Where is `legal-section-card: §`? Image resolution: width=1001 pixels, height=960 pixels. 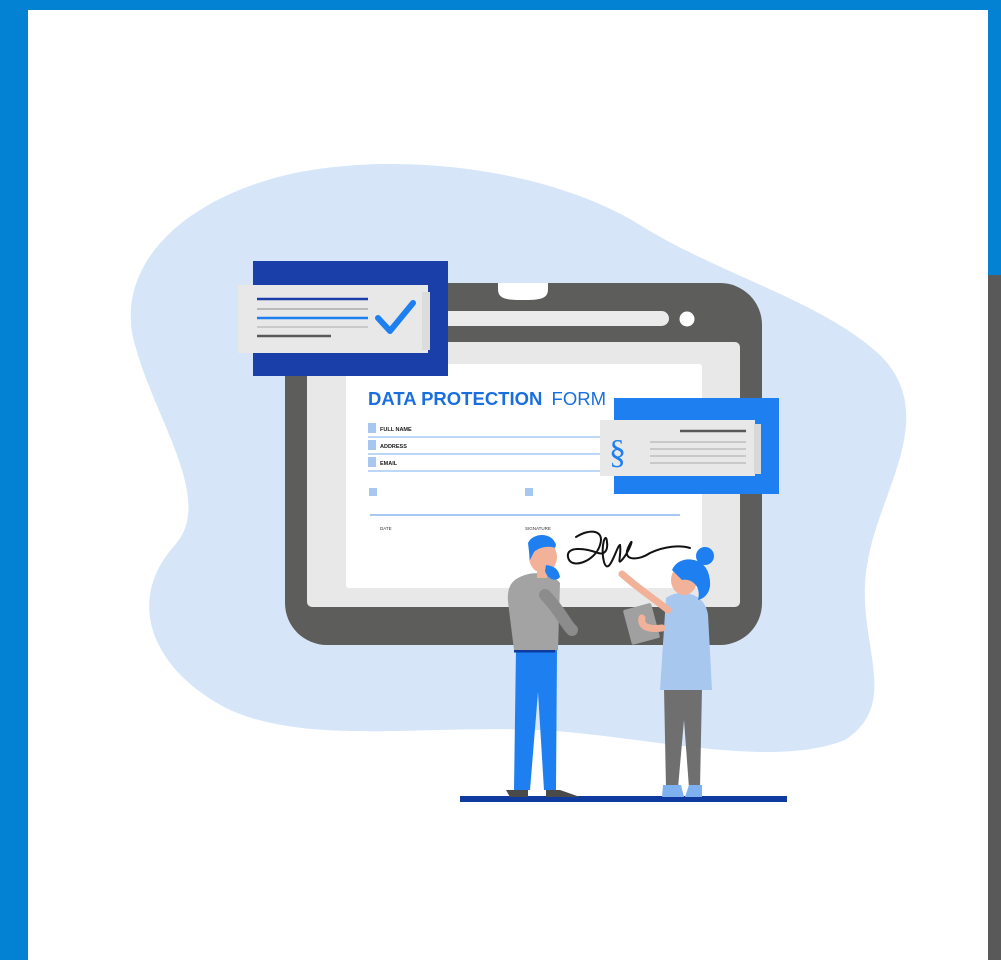 legal-section-card: § is located at coordinates (689, 446).